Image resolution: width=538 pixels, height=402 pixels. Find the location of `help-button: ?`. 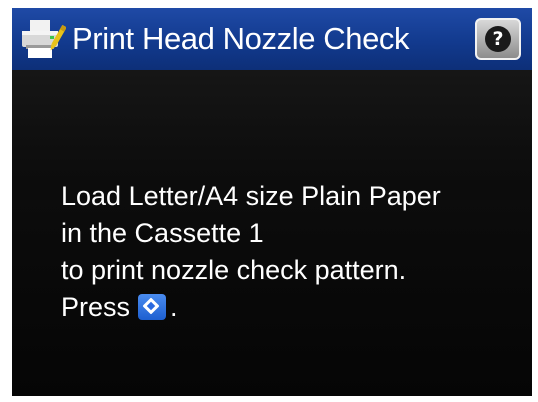

help-button: ? is located at coordinates (498, 39).